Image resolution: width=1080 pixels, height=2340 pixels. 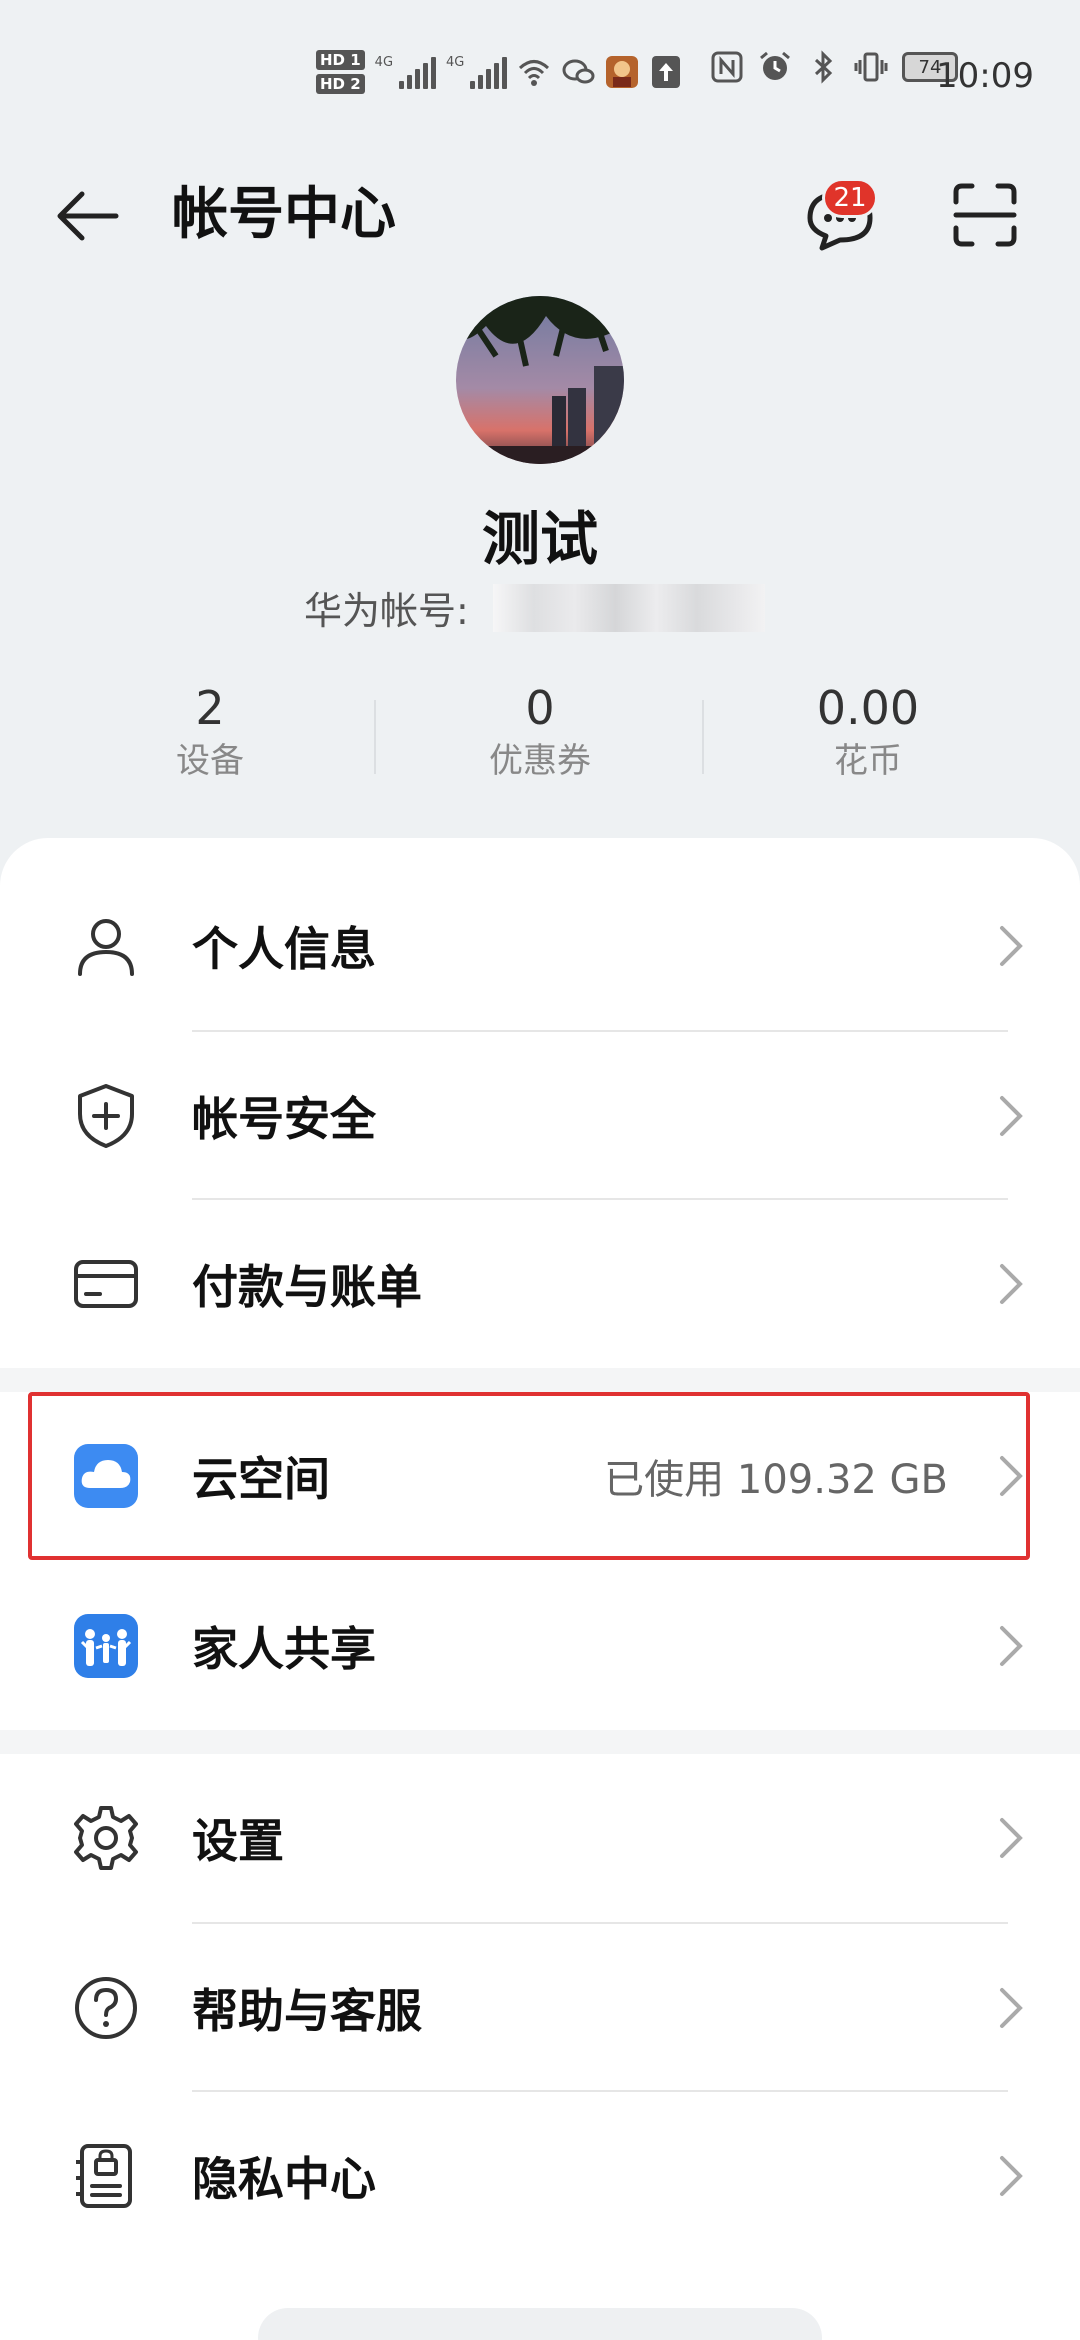 What do you see at coordinates (284, 2179) in the screenshot?
I see `menu-label-privacy: 隐私中心` at bounding box center [284, 2179].